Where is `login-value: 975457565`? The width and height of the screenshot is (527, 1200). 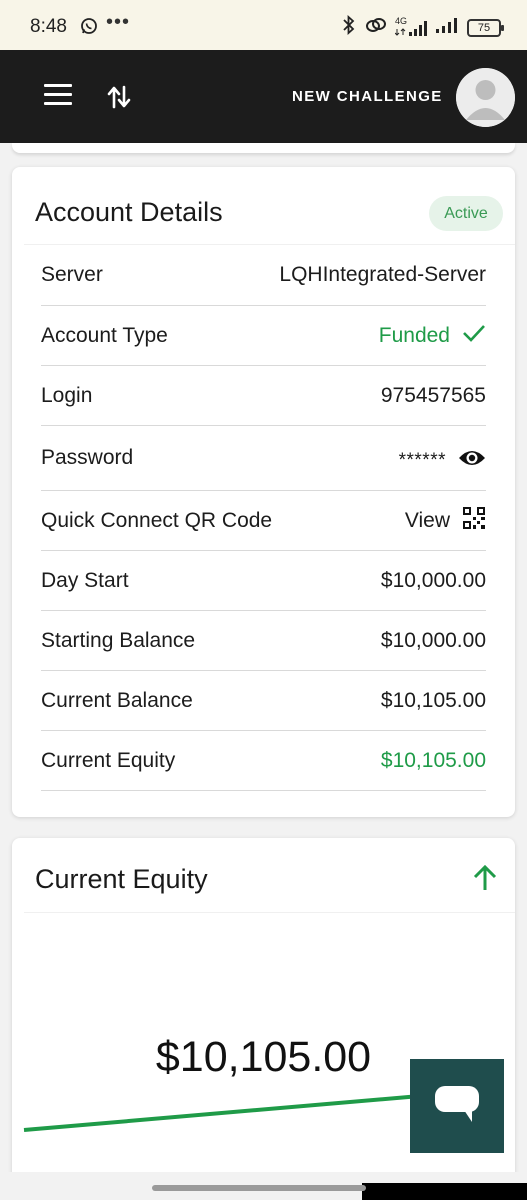
login-value: 975457565 is located at coordinates (433, 395).